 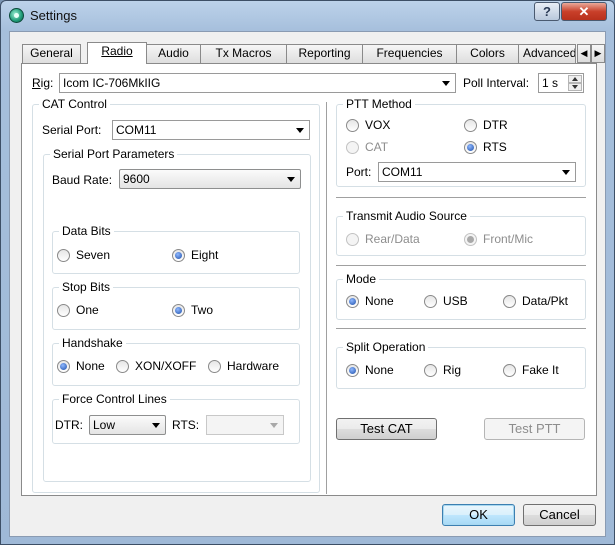 What do you see at coordinates (461, 142) in the screenshot?
I see `ptt-method-group: PTT Method VOX DTR CAT RTS Port: COM11` at bounding box center [461, 142].